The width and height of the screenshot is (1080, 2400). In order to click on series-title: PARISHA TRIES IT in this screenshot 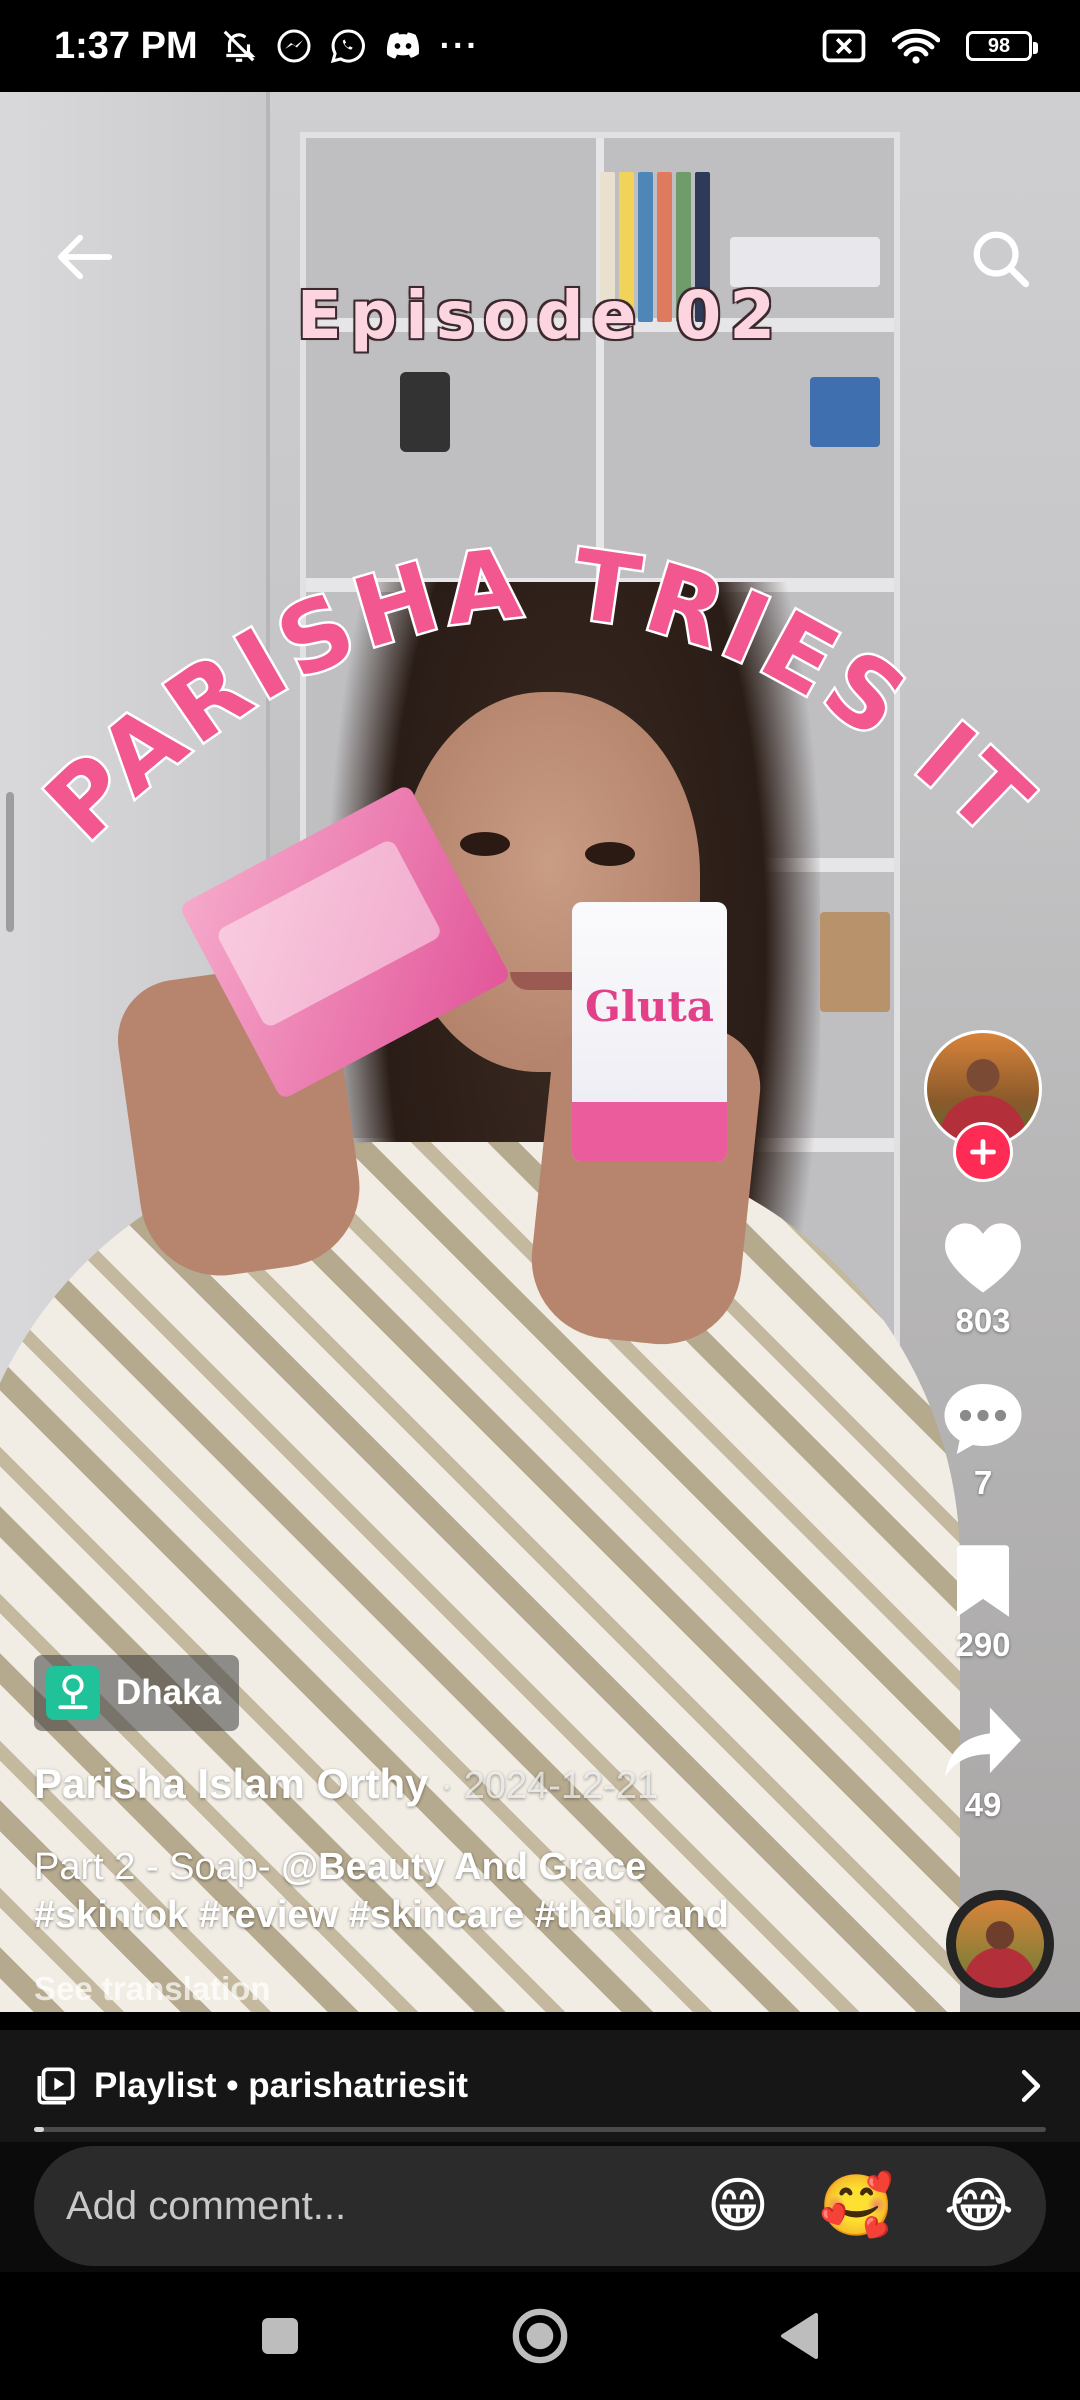, I will do `click(540, 694)`.